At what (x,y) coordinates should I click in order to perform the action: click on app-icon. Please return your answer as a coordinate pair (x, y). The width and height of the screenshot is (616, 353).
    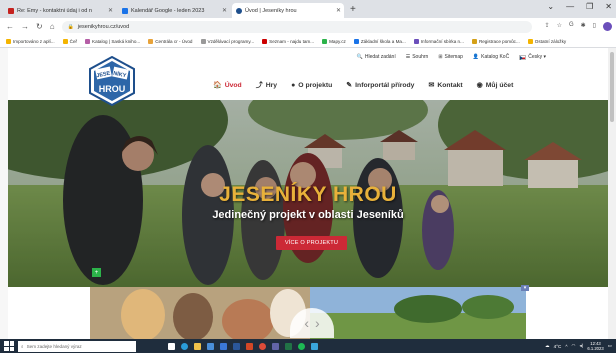
    Looking at the image, I should click on (314, 346).